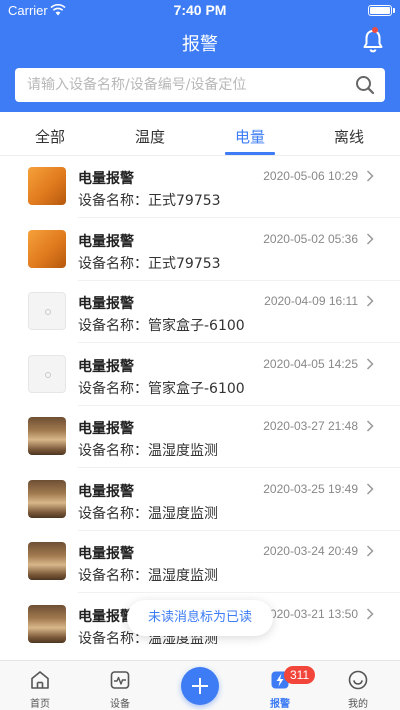 The height and width of the screenshot is (710, 400). What do you see at coordinates (300, 675) in the screenshot?
I see `alarm-count-badge: 311` at bounding box center [300, 675].